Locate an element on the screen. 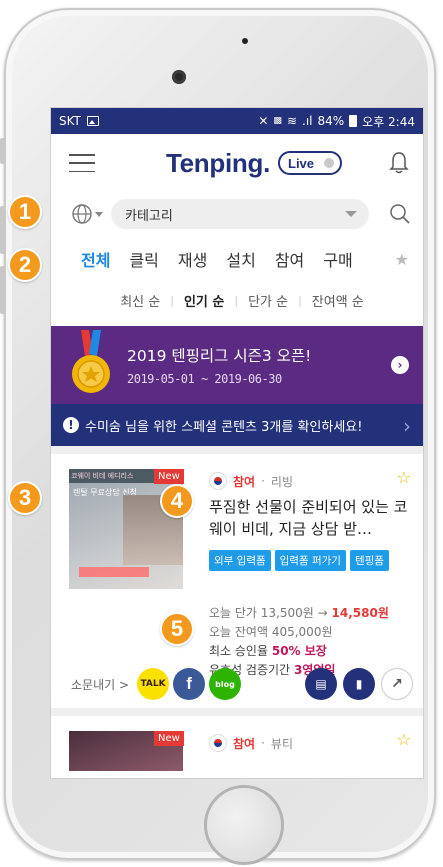 This screenshot has width=443, height=867. category-select-label: 카테고리 is located at coordinates (149, 216).